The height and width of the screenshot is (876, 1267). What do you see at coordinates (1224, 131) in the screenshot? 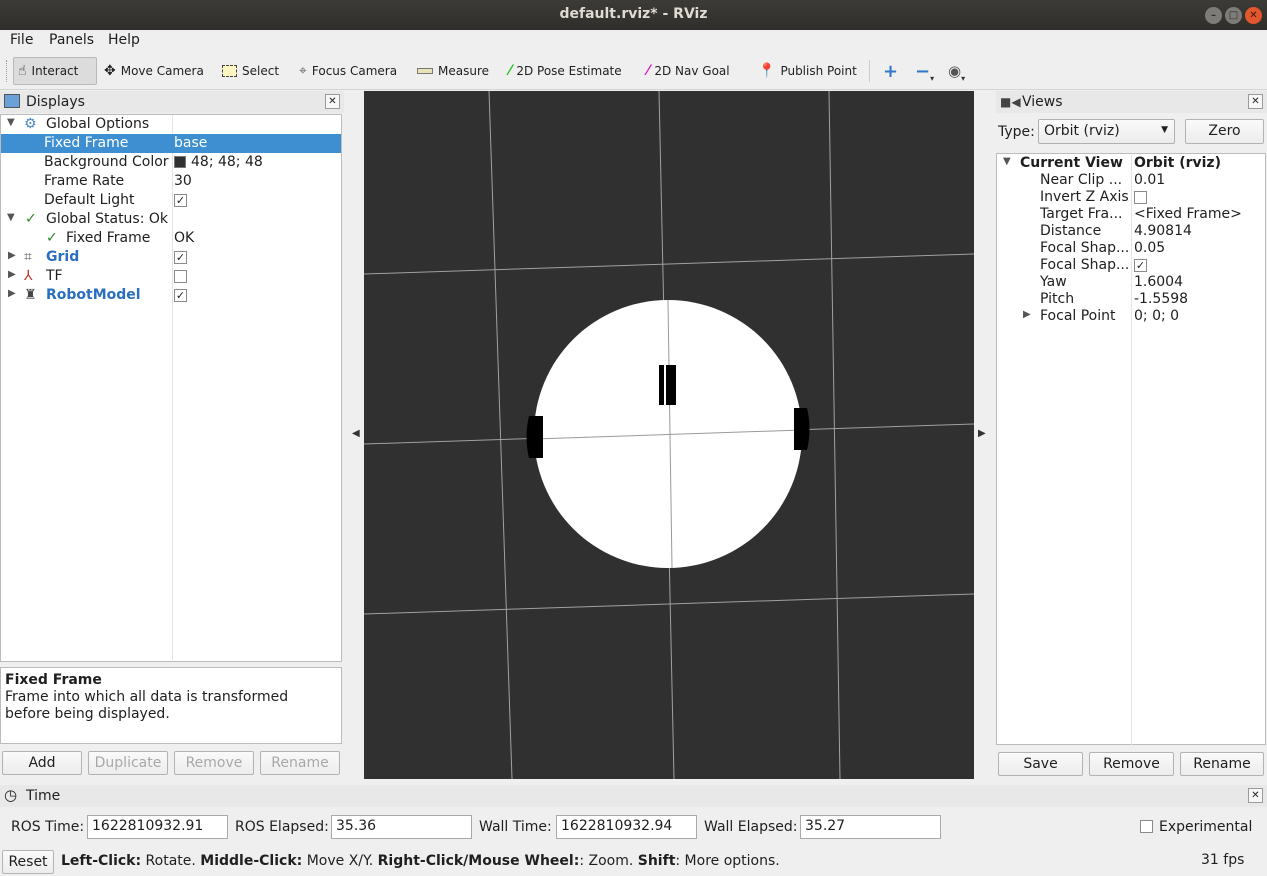
I see `zero-button: Zero` at bounding box center [1224, 131].